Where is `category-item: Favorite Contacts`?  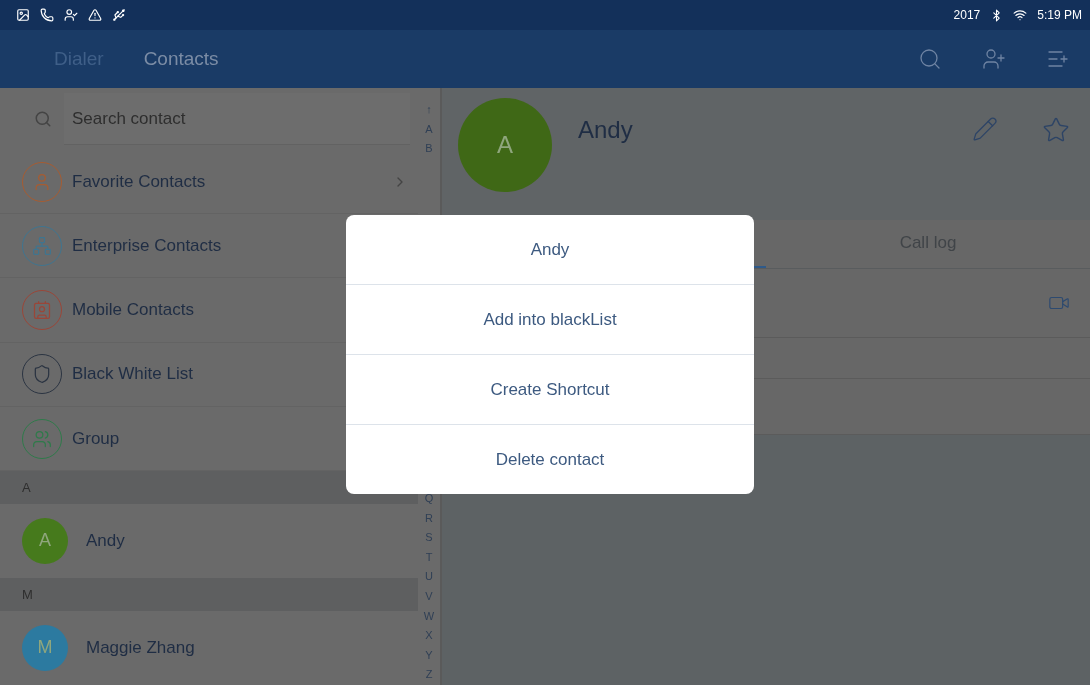 category-item: Favorite Contacts is located at coordinates (209, 182).